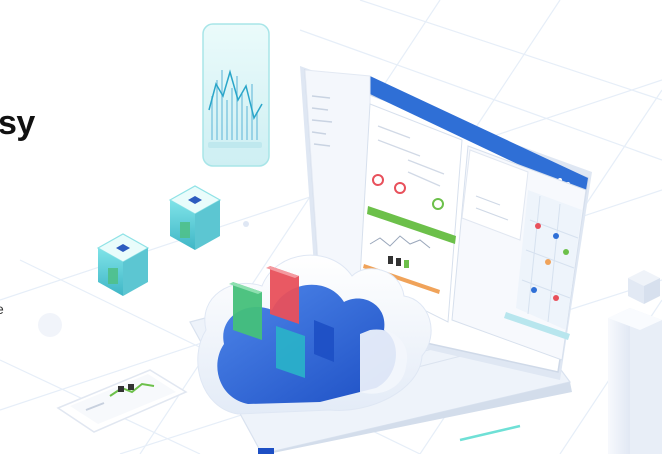 This screenshot has height=454, width=662. Describe the element at coordinates (17, 123) in the screenshot. I see `hero-heading: sy` at that location.